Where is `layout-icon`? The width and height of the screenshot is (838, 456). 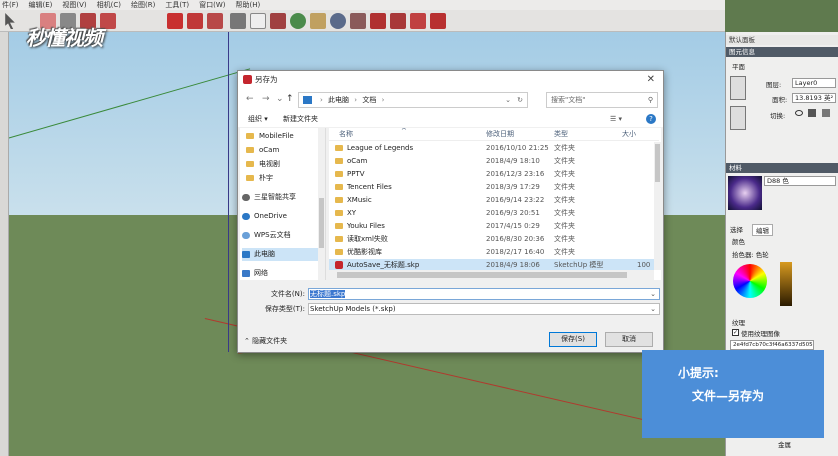
layout-icon is located at coordinates (438, 21).